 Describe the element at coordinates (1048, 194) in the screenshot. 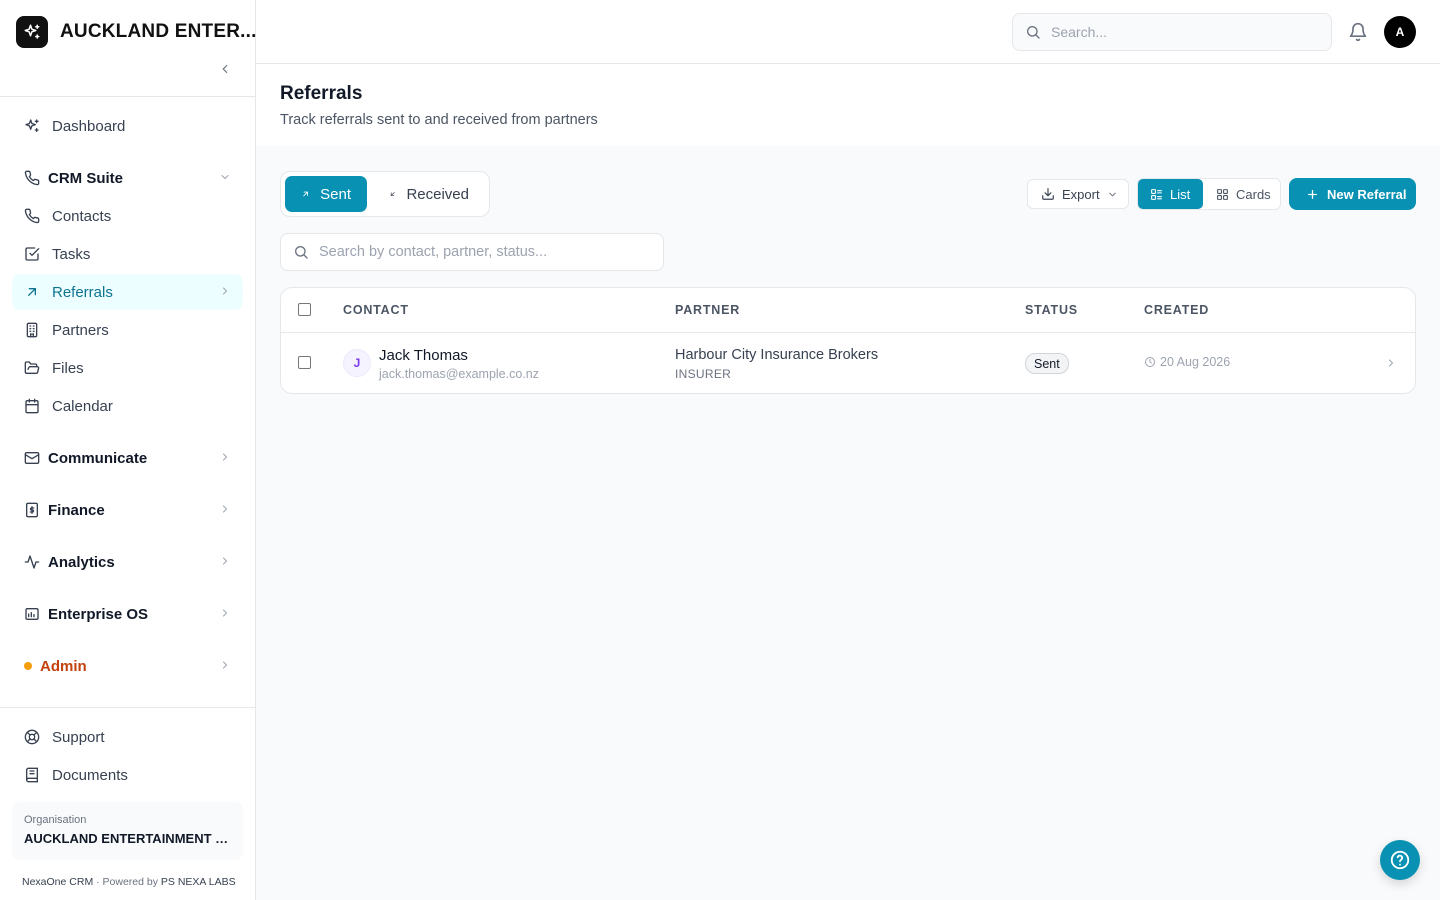

I see `download-icon` at that location.